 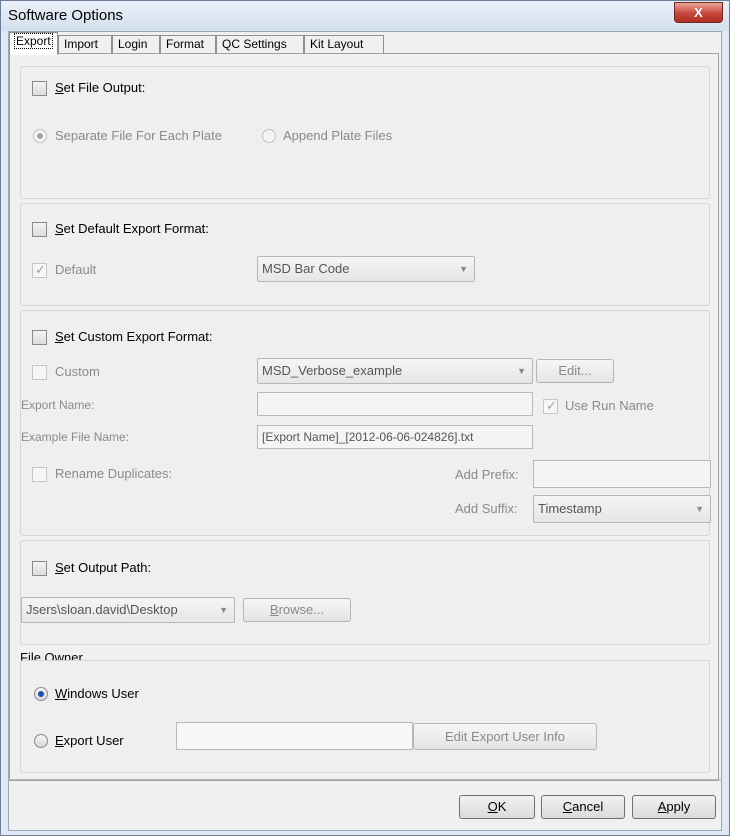 I want to click on rename-duplicates-label: Rename Duplicates:, so click(x=114, y=473).